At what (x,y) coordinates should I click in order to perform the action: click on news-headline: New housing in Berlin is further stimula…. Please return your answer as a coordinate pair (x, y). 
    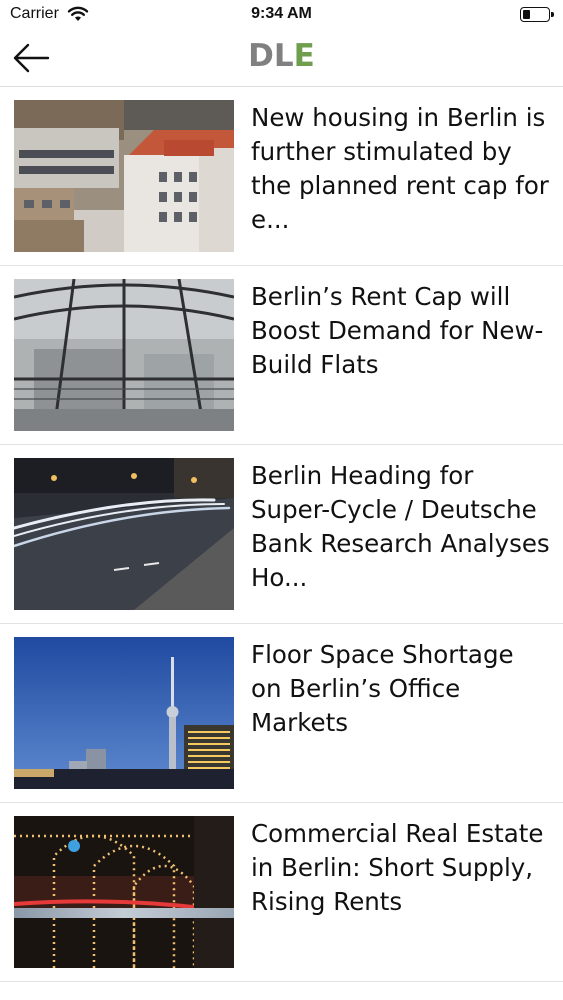
    Looking at the image, I should click on (400, 168).